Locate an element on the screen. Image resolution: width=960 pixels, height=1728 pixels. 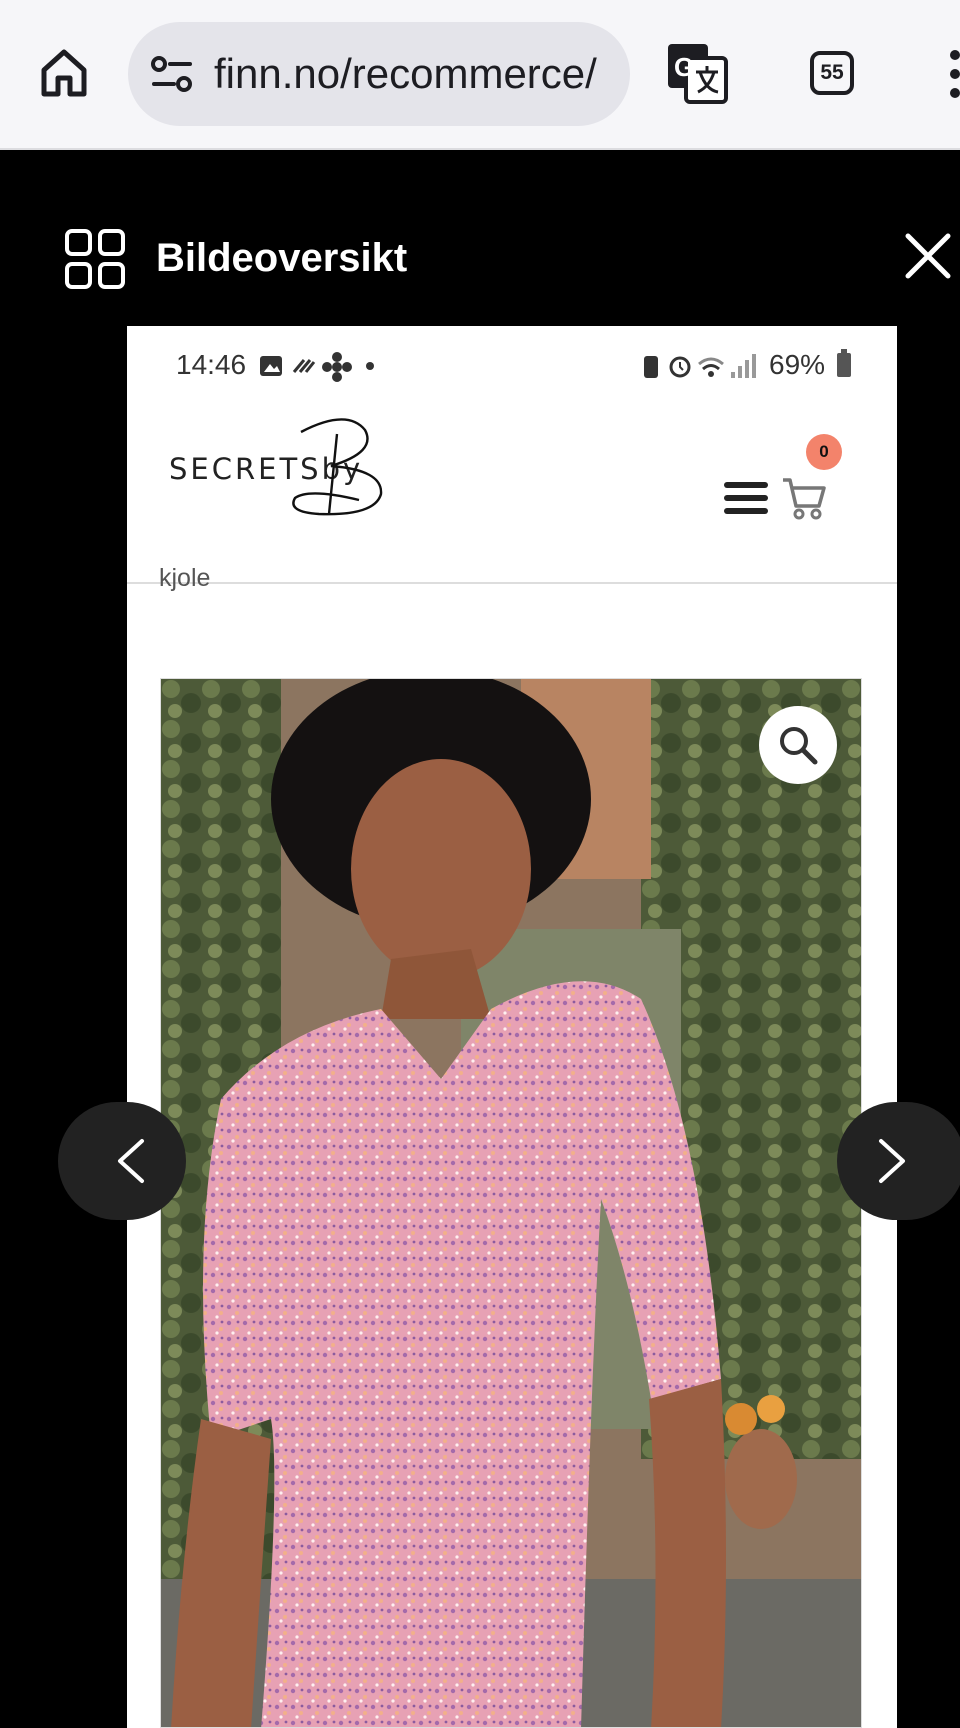
notification-icons is located at coordinates (316, 367).